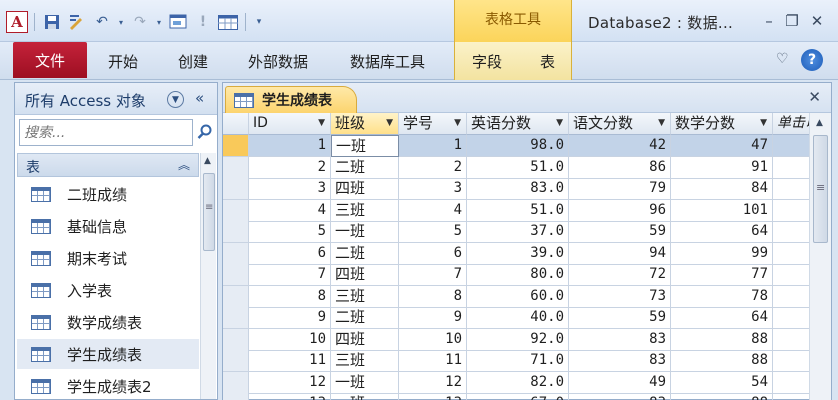 This screenshot has width=838, height=400. Describe the element at coordinates (433, 361) in the screenshot. I see `cell-student-no: 11` at that location.